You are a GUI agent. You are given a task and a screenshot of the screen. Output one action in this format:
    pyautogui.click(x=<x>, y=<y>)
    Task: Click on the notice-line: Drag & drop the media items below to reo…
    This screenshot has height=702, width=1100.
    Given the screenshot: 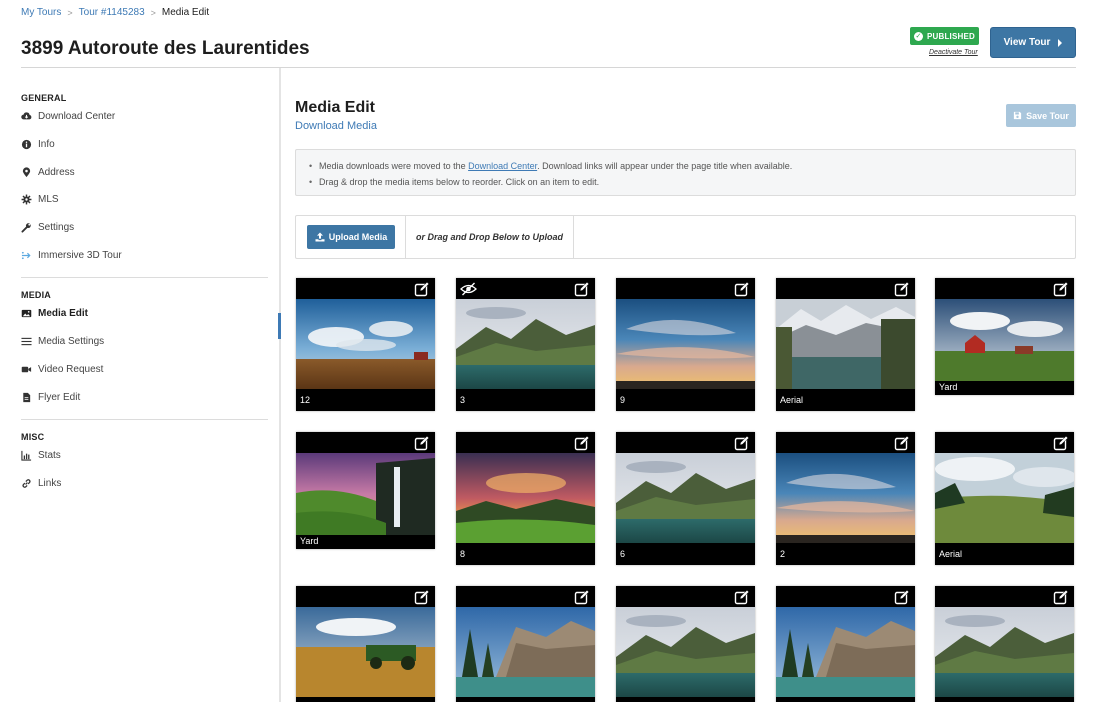 What is the action you would take?
    pyautogui.click(x=692, y=183)
    